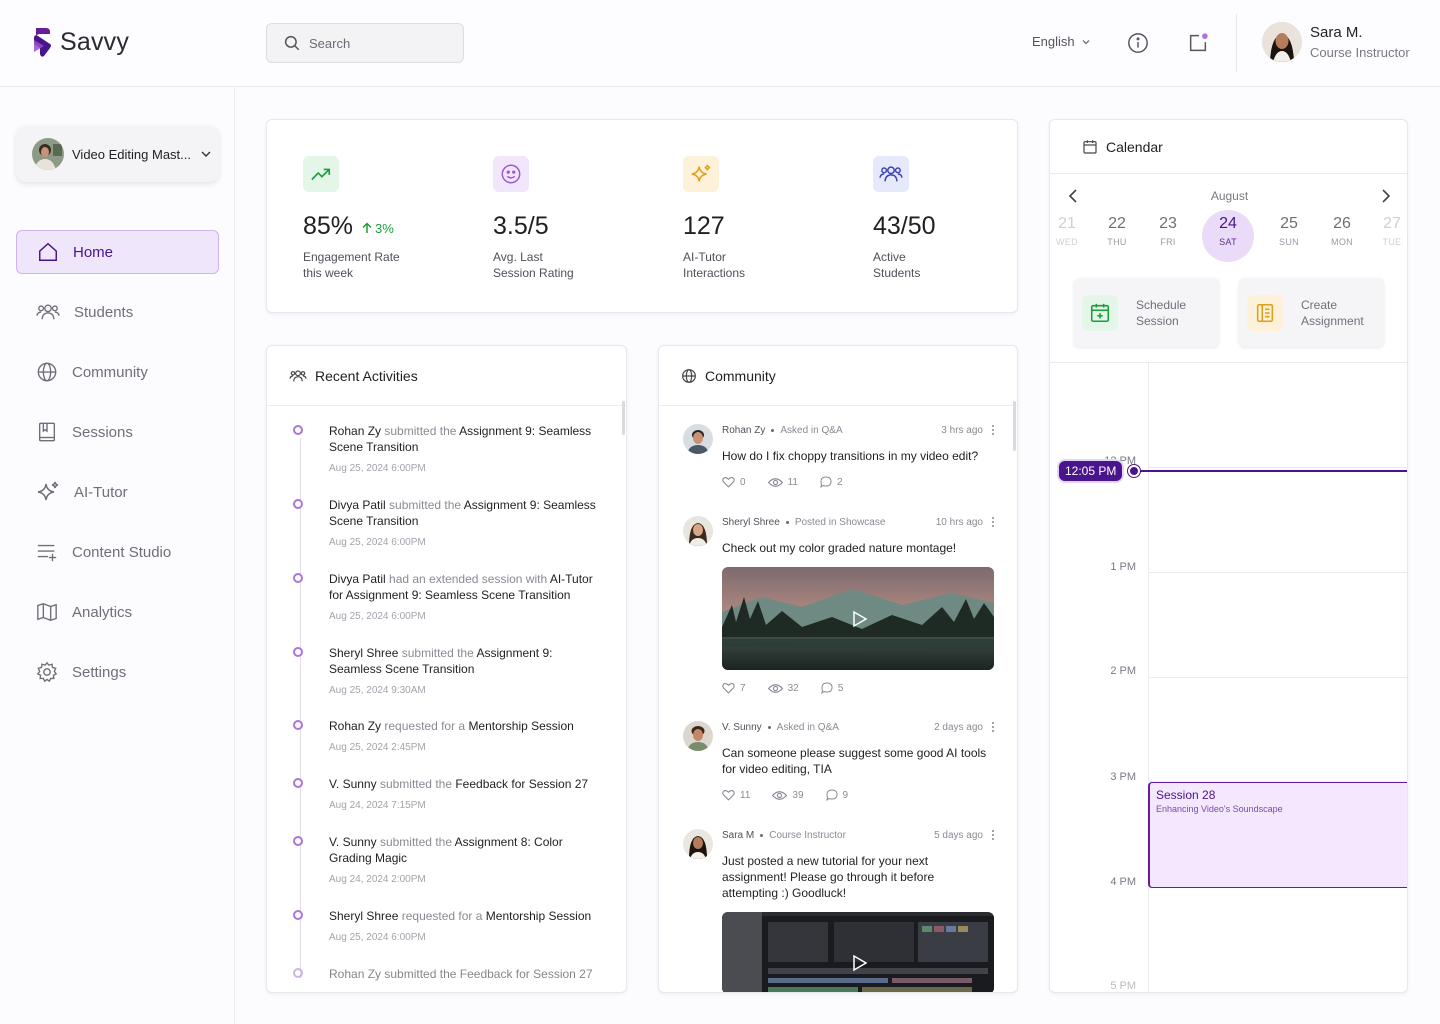 Image resolution: width=1440 pixels, height=1024 pixels. What do you see at coordinates (1342, 231) in the screenshot?
I see `calendar-day: 26 MON` at bounding box center [1342, 231].